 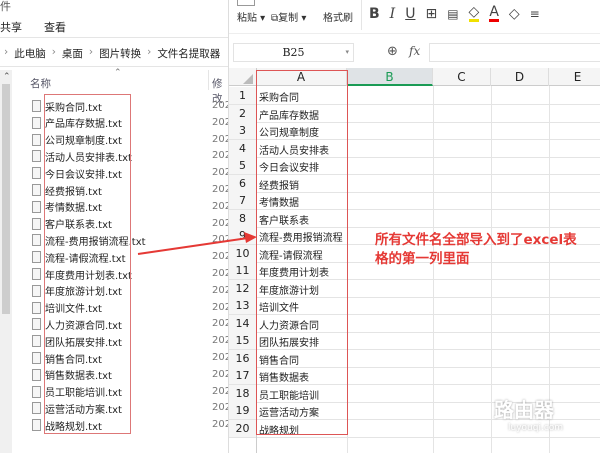 What do you see at coordinates (476, 240) in the screenshot?
I see `annotation-line: 所有文件名全部导入到了excel表` at bounding box center [476, 240].